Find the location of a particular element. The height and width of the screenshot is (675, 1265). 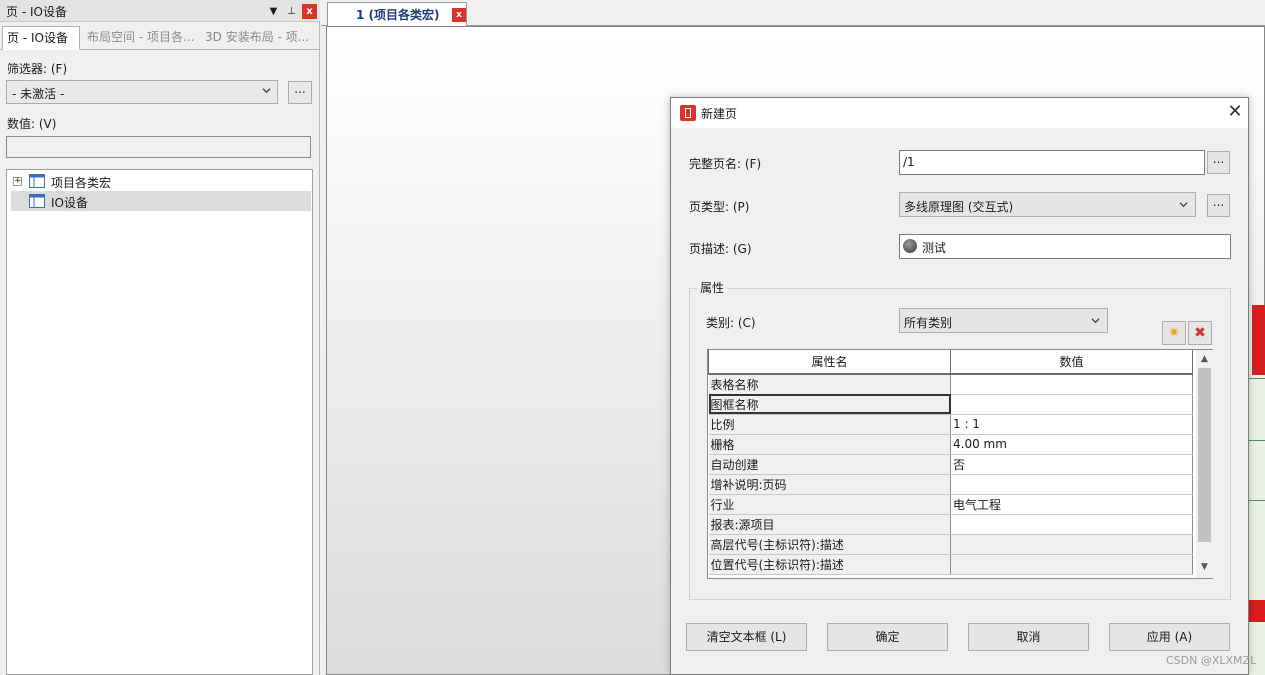

table-row: 位置代号(主标识符):描述 is located at coordinates (950, 564).